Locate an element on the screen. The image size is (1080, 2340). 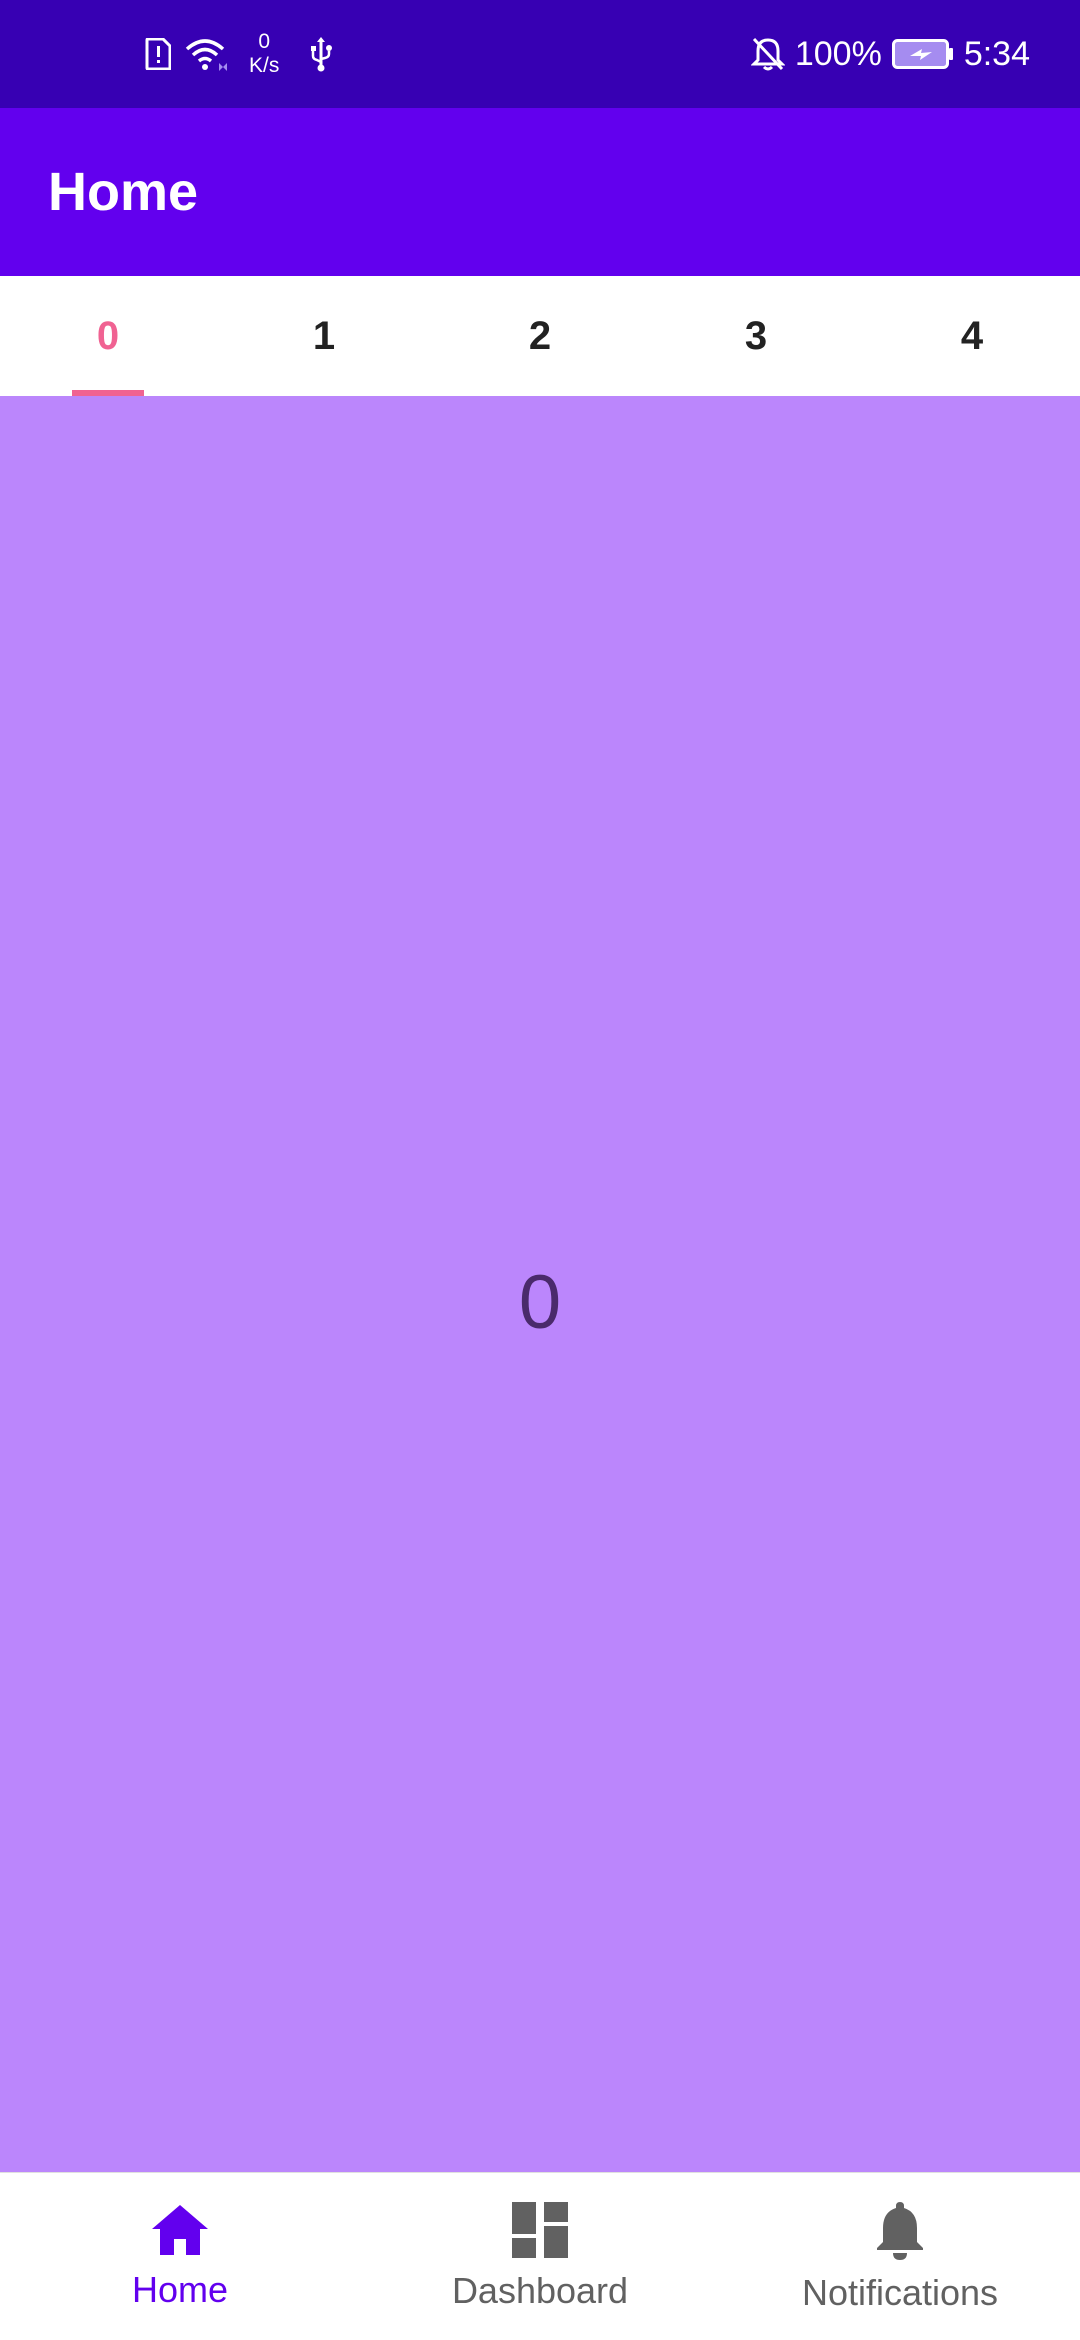
tab-label: 0 is located at coordinates (108, 335).